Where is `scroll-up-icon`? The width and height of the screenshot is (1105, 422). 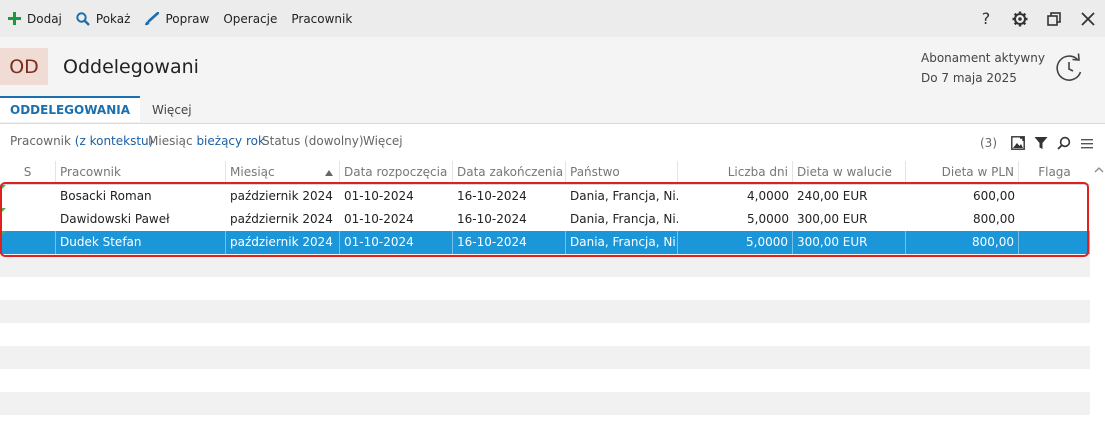
scroll-up-icon is located at coordinates (1099, 170).